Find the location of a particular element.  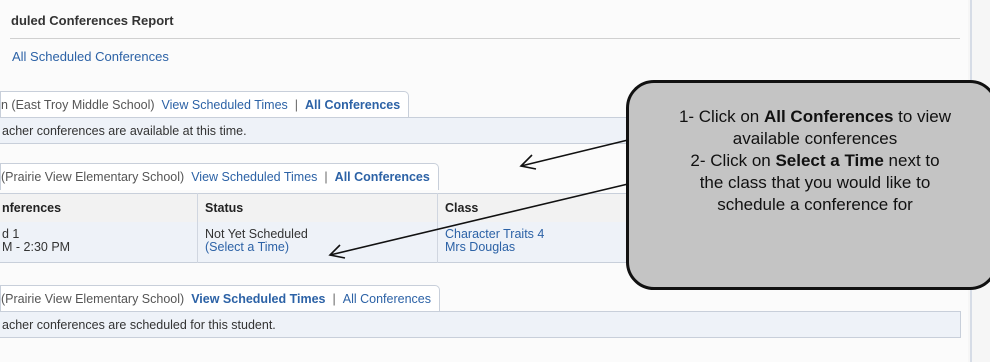

callout-arrows is located at coordinates (478, 199).